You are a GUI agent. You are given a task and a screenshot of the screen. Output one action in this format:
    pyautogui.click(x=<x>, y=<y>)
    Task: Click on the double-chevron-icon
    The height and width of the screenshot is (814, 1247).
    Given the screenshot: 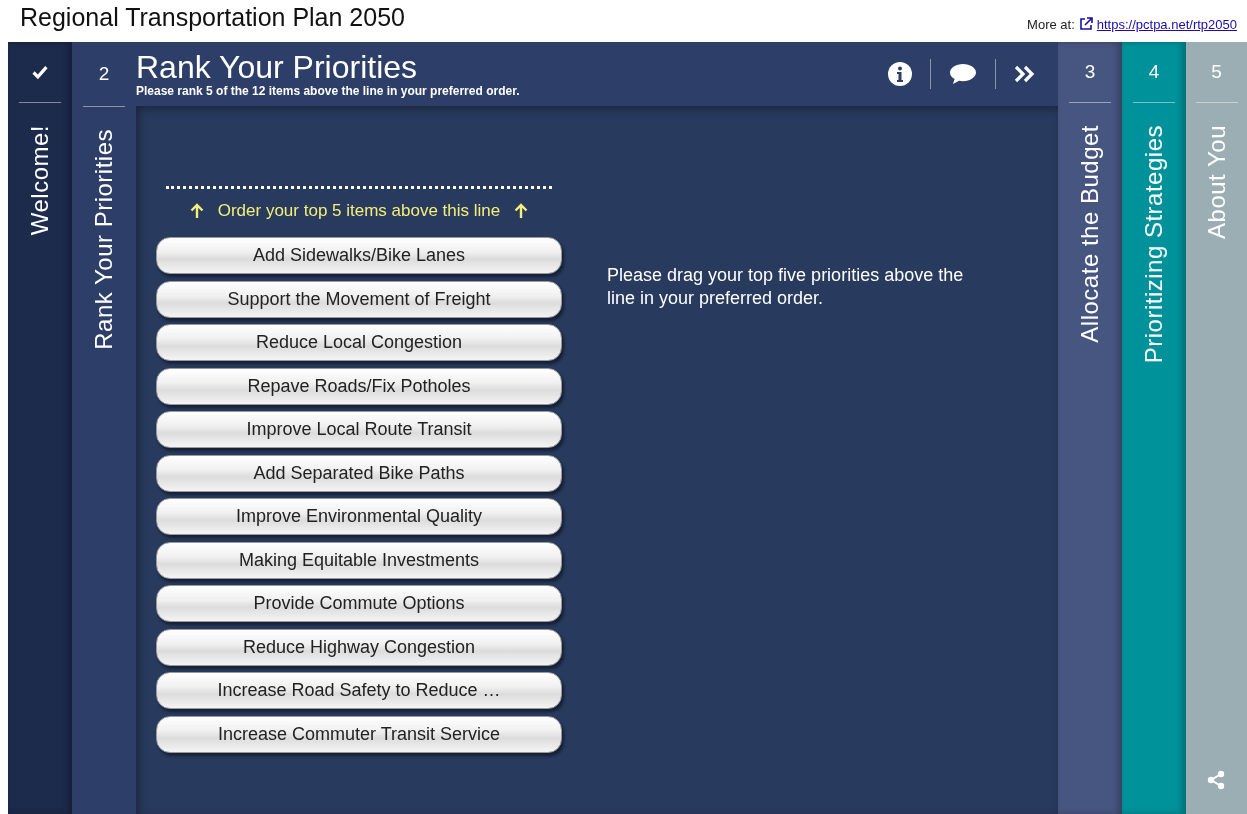 What is the action you would take?
    pyautogui.click(x=1025, y=74)
    